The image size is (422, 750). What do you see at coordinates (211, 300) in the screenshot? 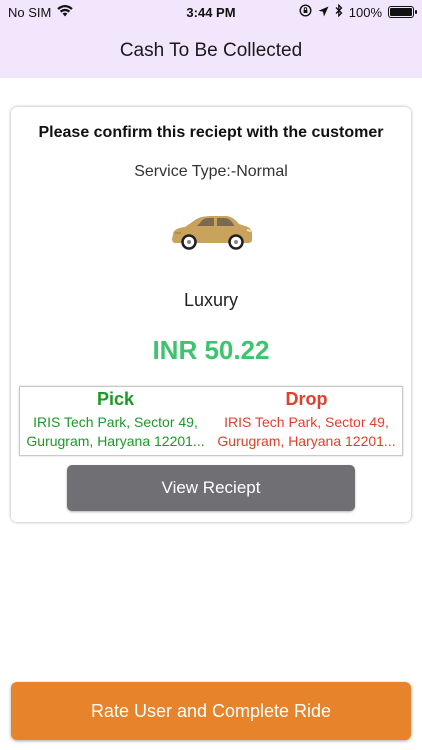
I see `vehicle-type-label: Luxury` at bounding box center [211, 300].